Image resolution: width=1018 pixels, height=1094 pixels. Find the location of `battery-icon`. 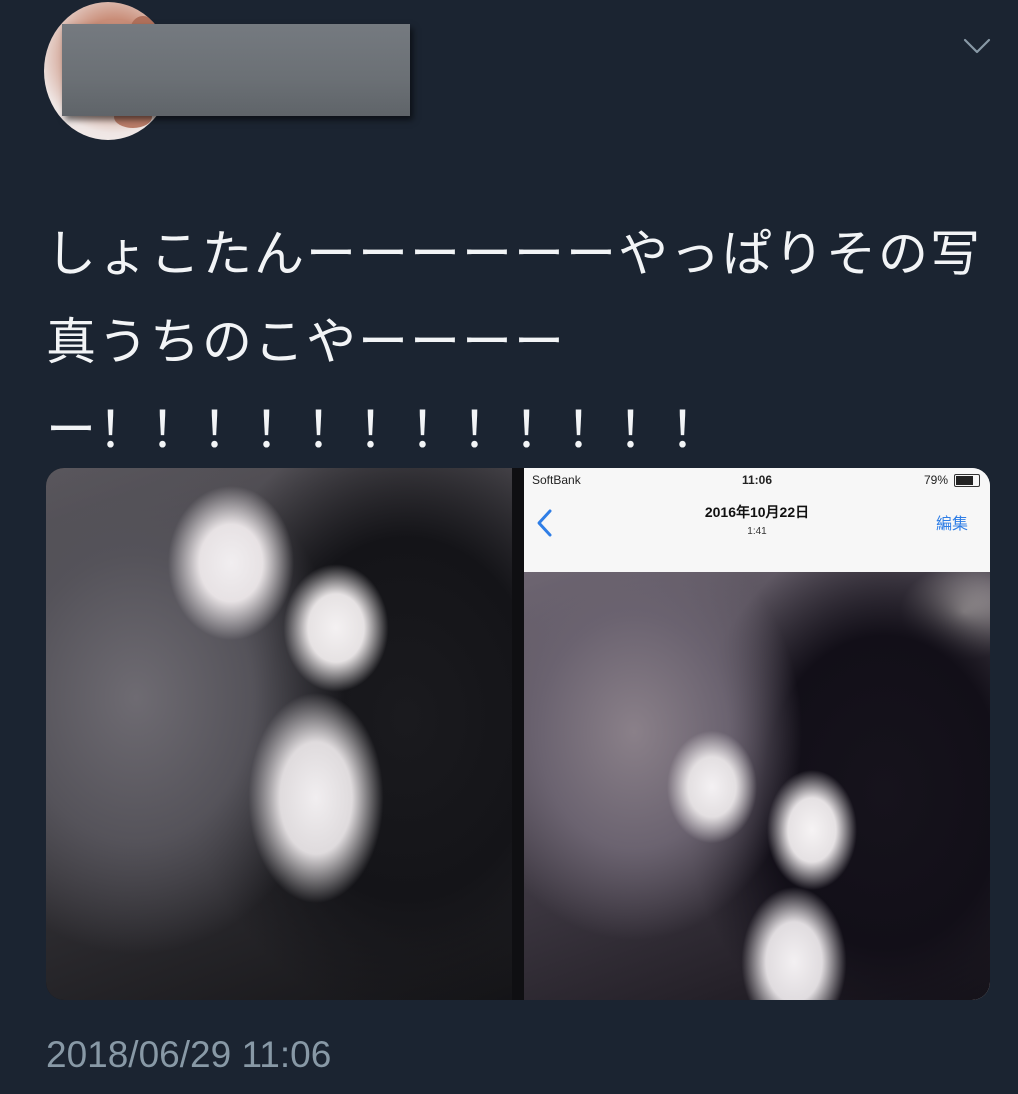

battery-icon is located at coordinates (967, 480).